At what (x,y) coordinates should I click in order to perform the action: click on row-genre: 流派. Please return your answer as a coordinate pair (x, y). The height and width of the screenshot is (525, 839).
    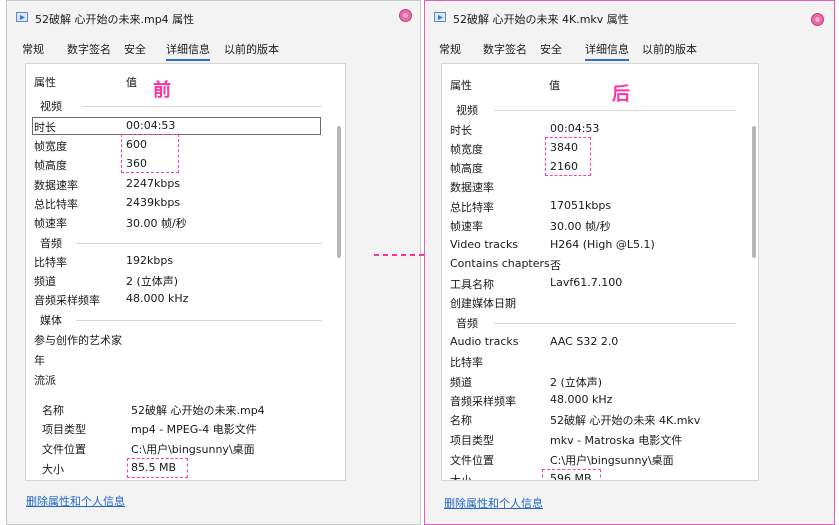
    Looking at the image, I should click on (174, 381).